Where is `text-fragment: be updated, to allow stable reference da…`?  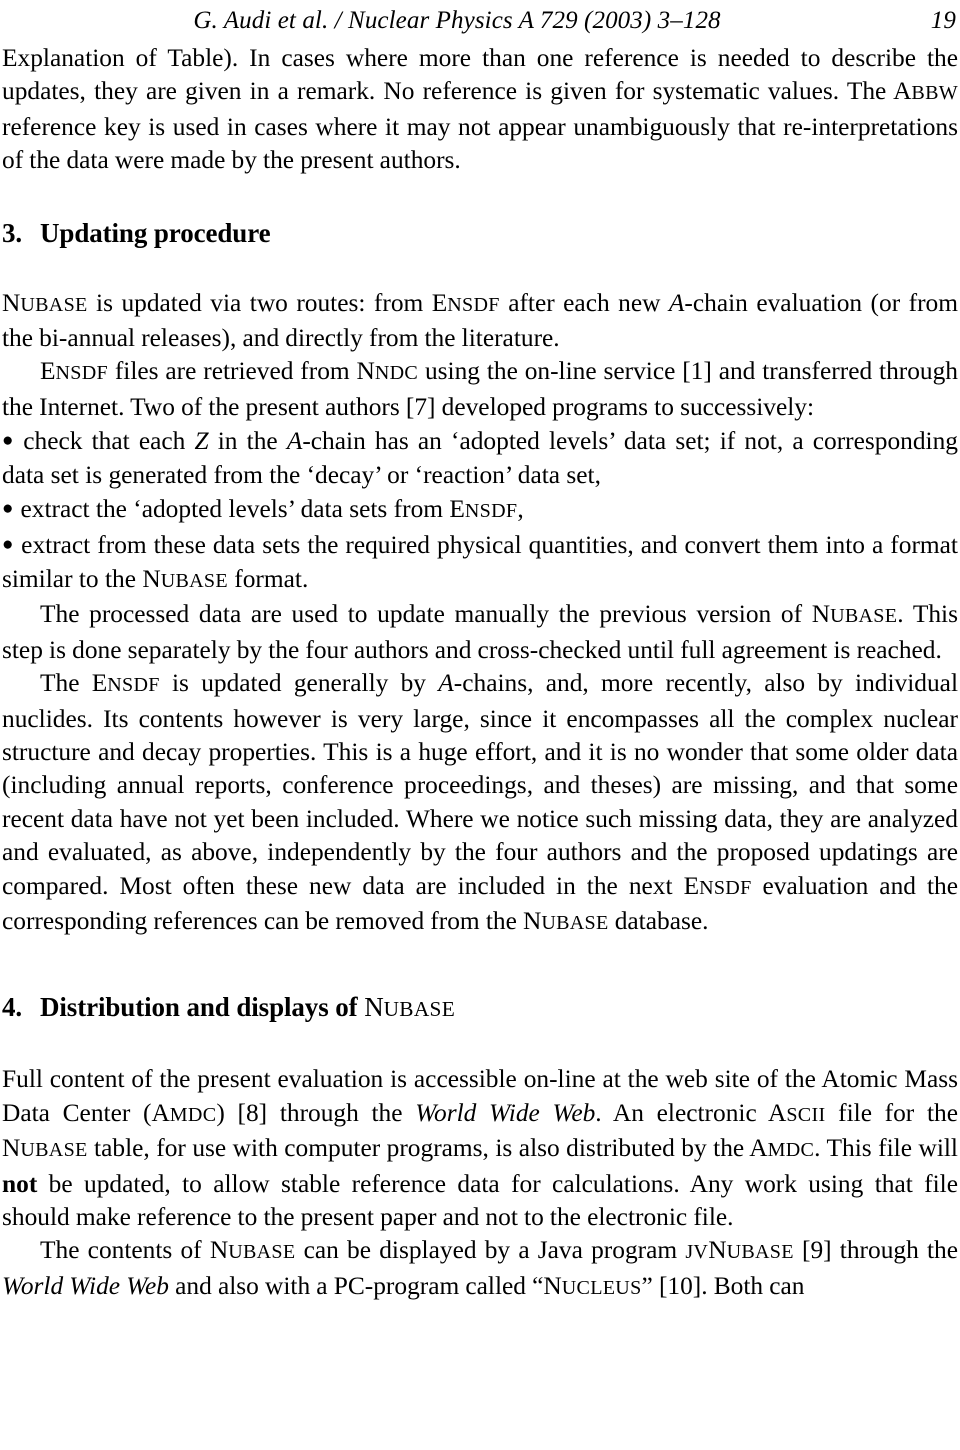
text-fragment: be updated, to allow stable reference da… is located at coordinates (480, 1200).